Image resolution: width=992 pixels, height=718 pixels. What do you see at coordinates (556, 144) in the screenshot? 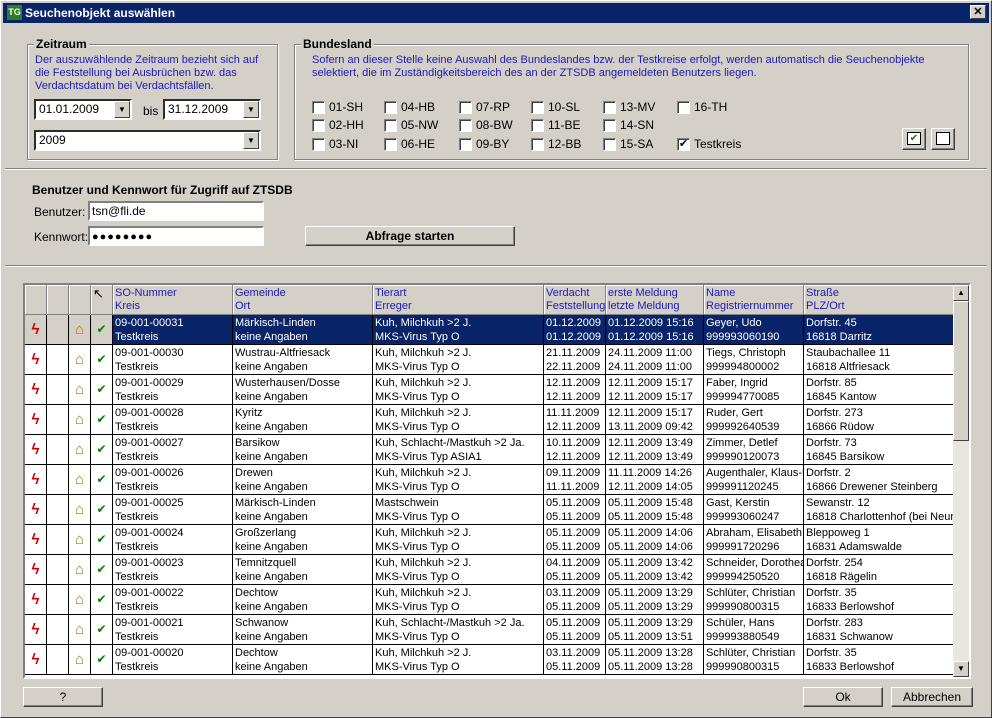
I see `checkbox-12-bb: 12-BB` at bounding box center [556, 144].